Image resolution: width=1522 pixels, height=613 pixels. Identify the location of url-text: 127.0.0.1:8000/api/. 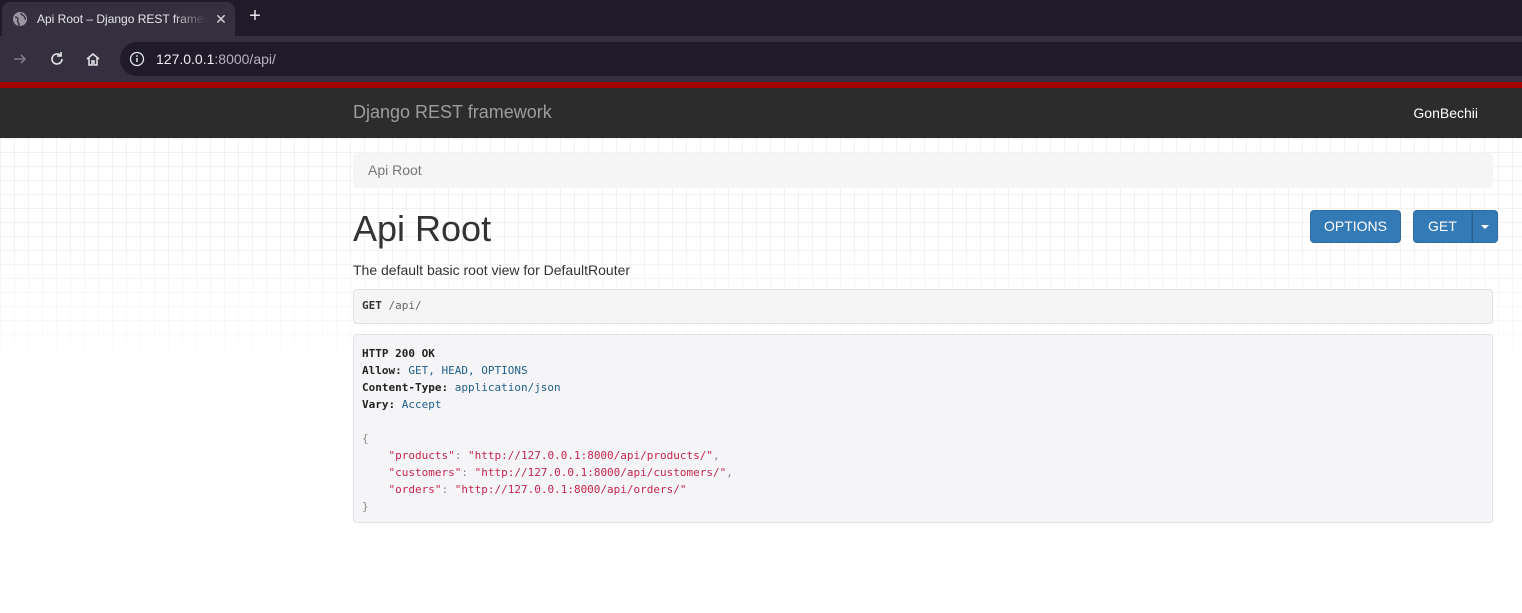
(216, 59).